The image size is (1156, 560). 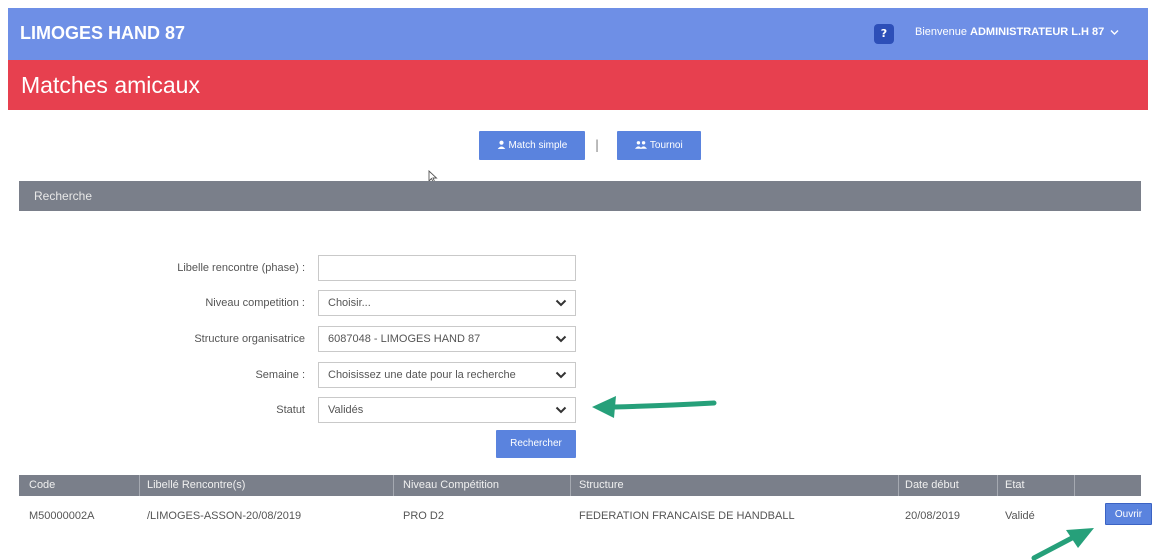 I want to click on libelle-rencontre-input, so click(x=447, y=268).